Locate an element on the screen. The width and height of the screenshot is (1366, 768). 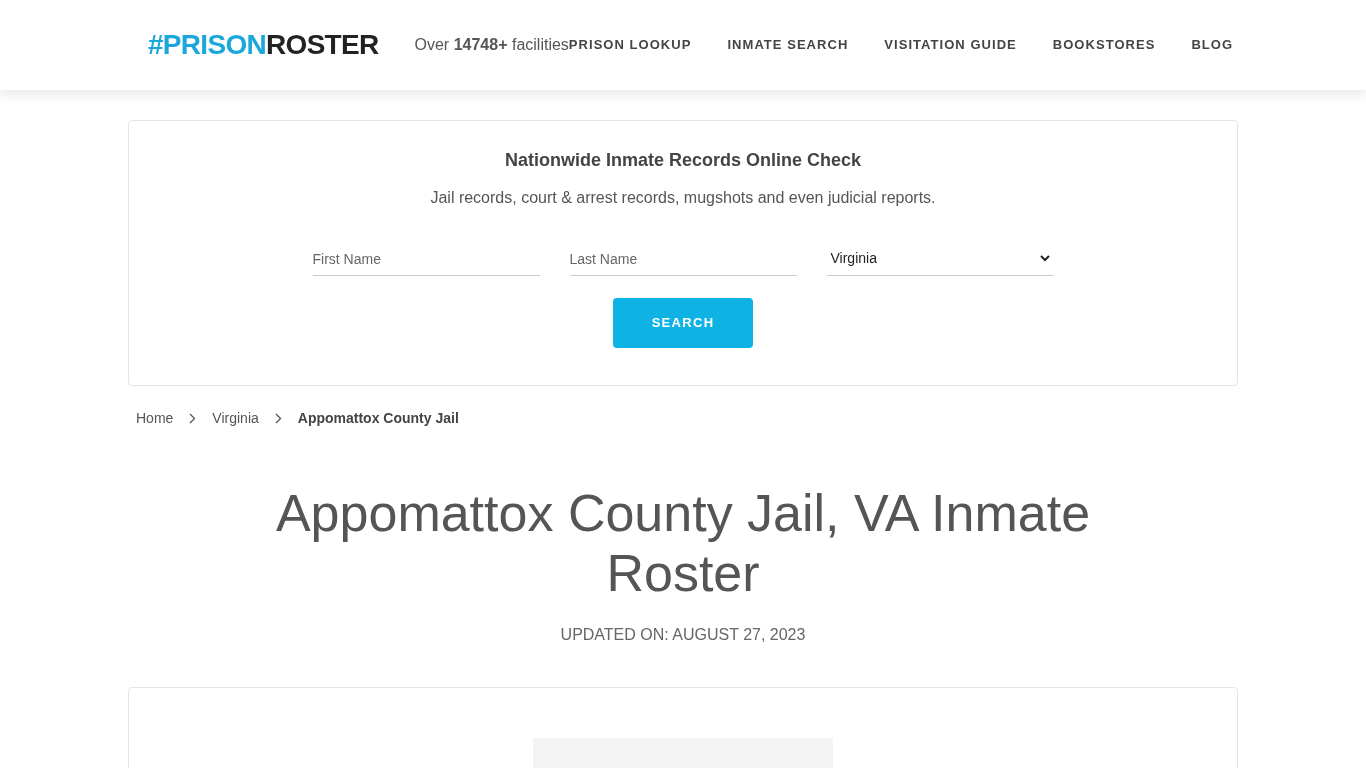
nav-link: VISITATION GUIDE is located at coordinates (950, 45).